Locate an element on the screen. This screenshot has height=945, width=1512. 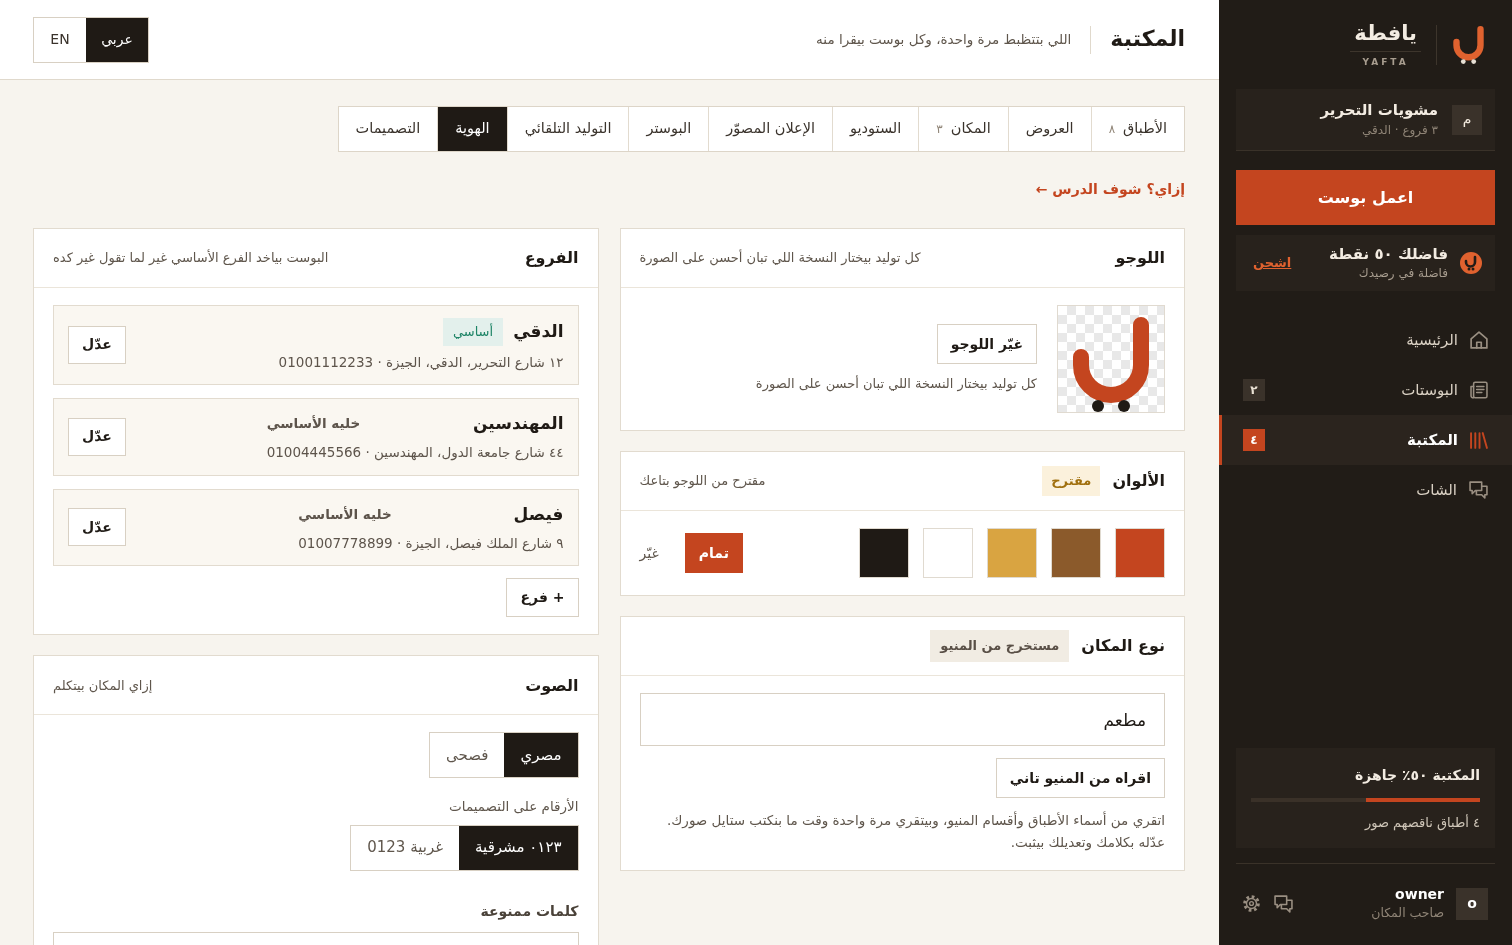
top-up-link: اشحن is located at coordinates (1272, 263).